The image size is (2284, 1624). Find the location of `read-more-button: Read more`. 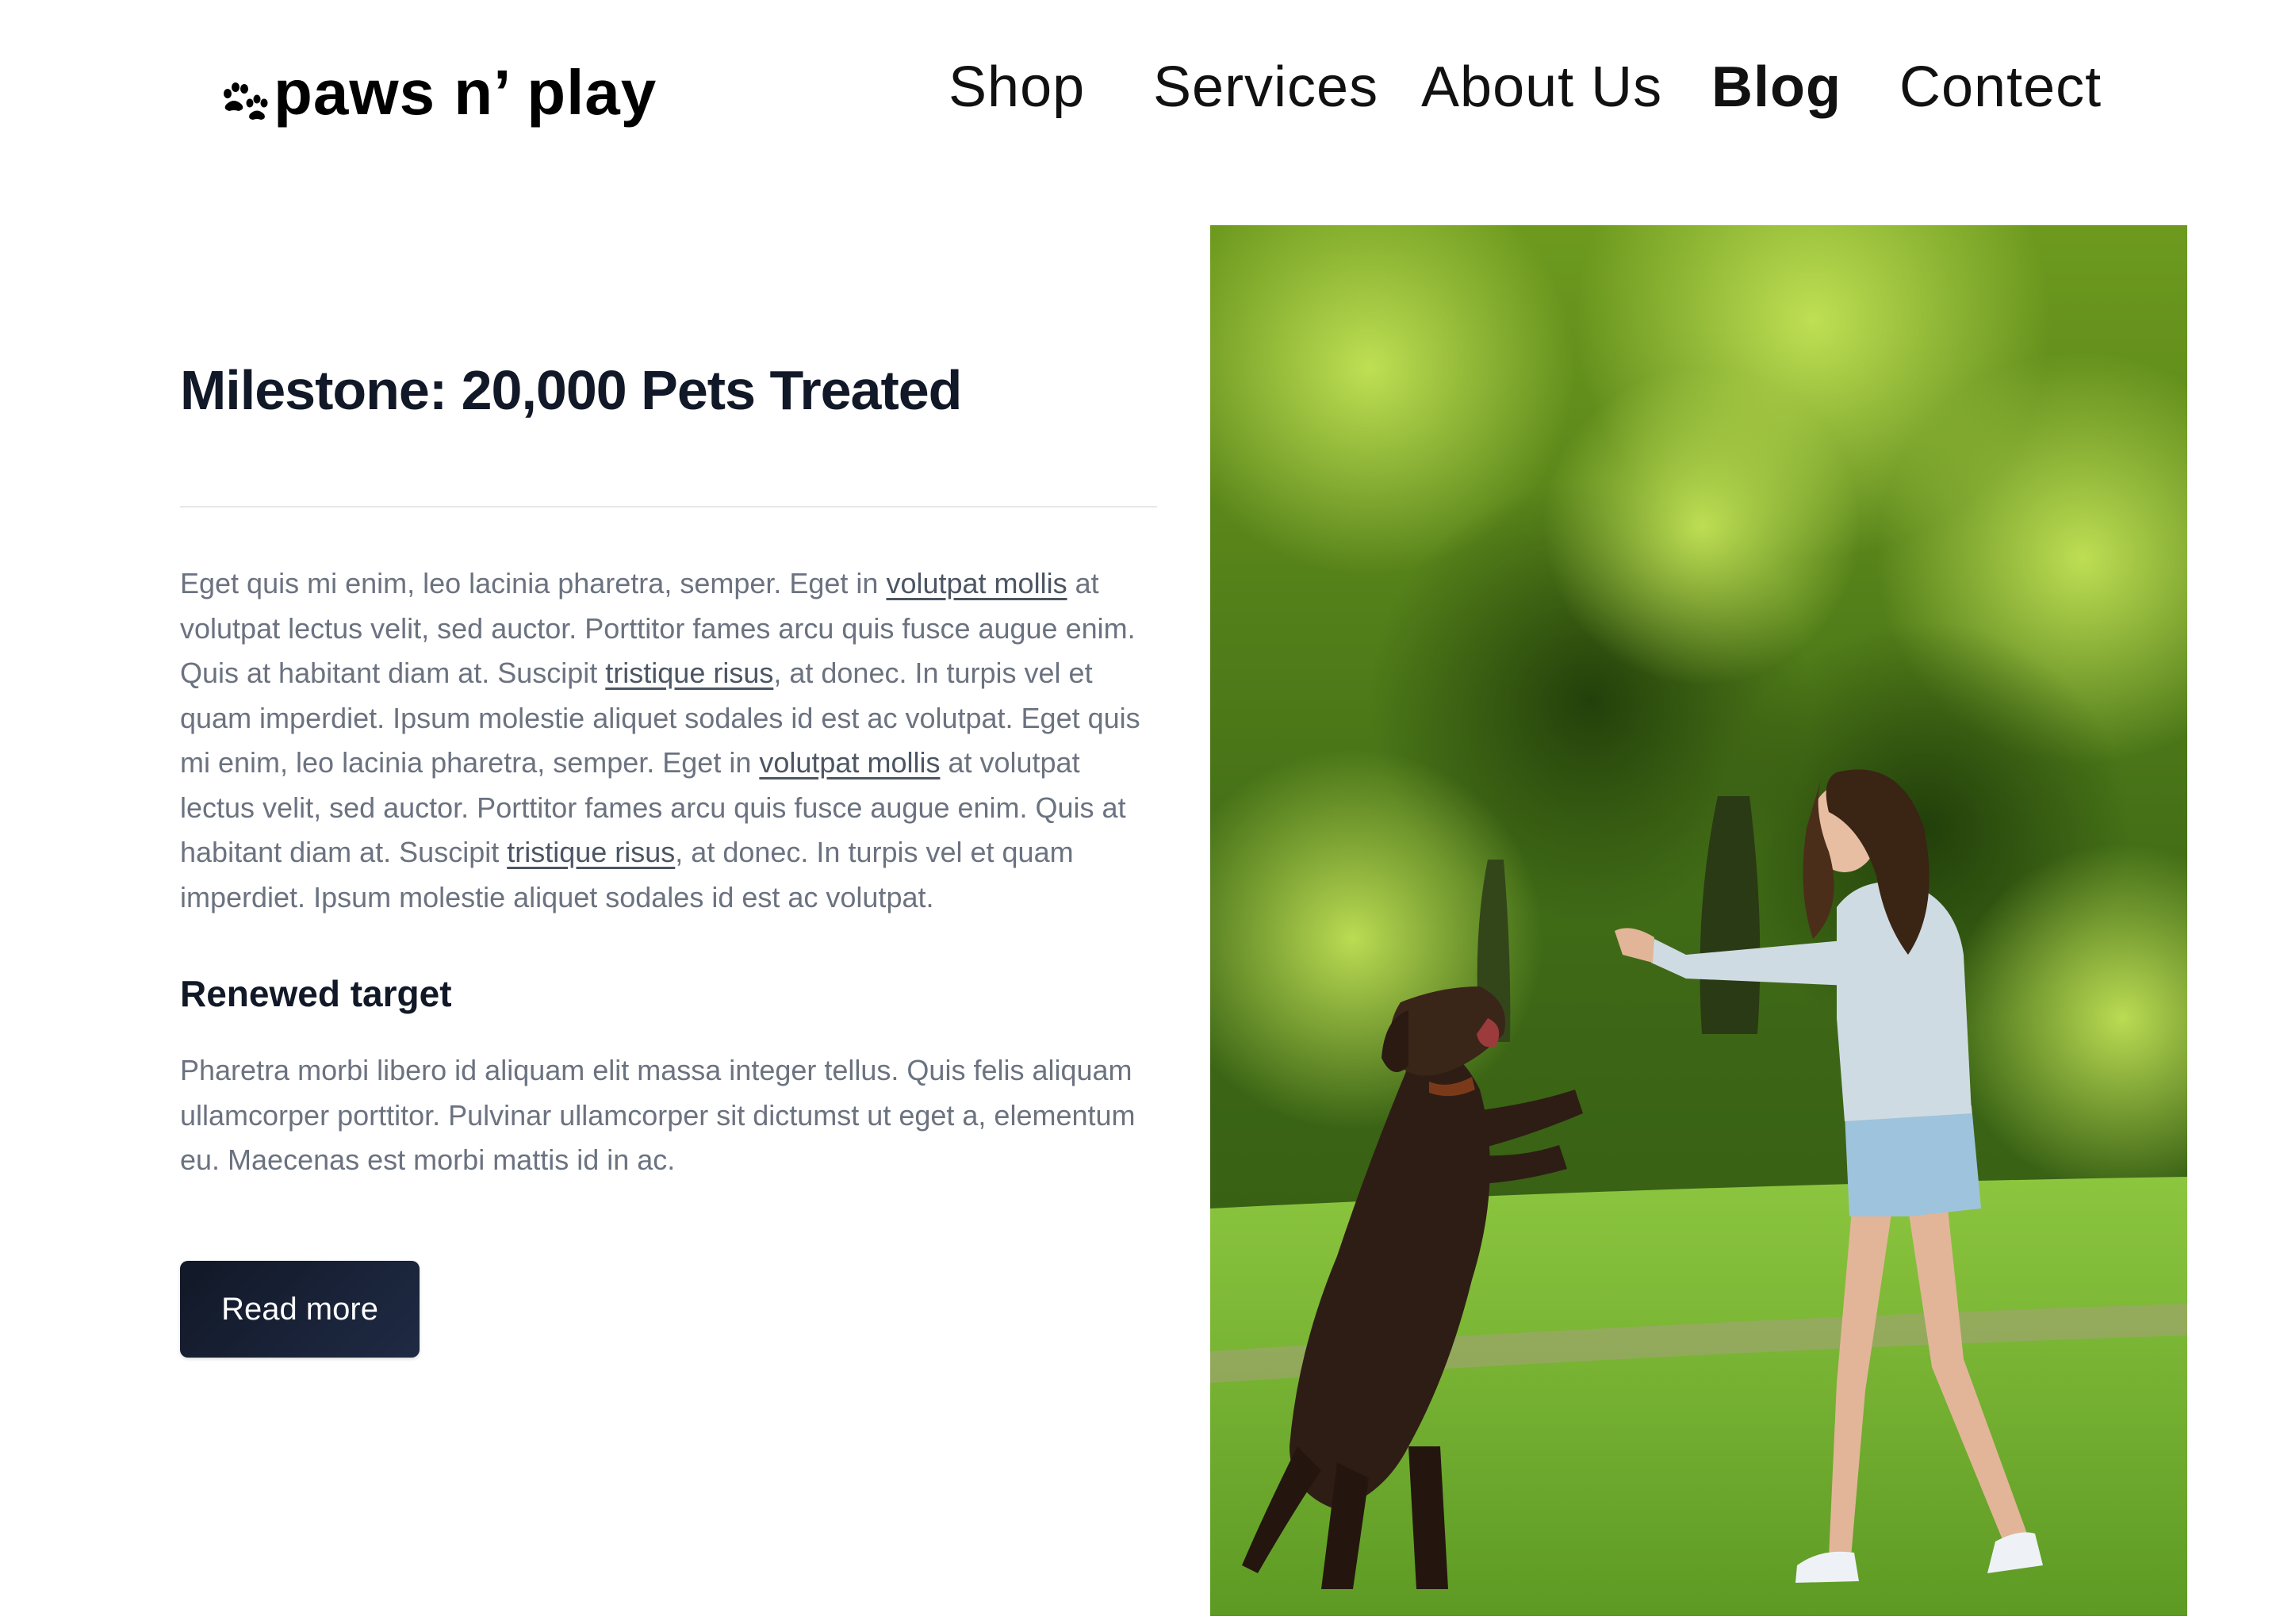

read-more-button: Read more is located at coordinates (300, 1309).